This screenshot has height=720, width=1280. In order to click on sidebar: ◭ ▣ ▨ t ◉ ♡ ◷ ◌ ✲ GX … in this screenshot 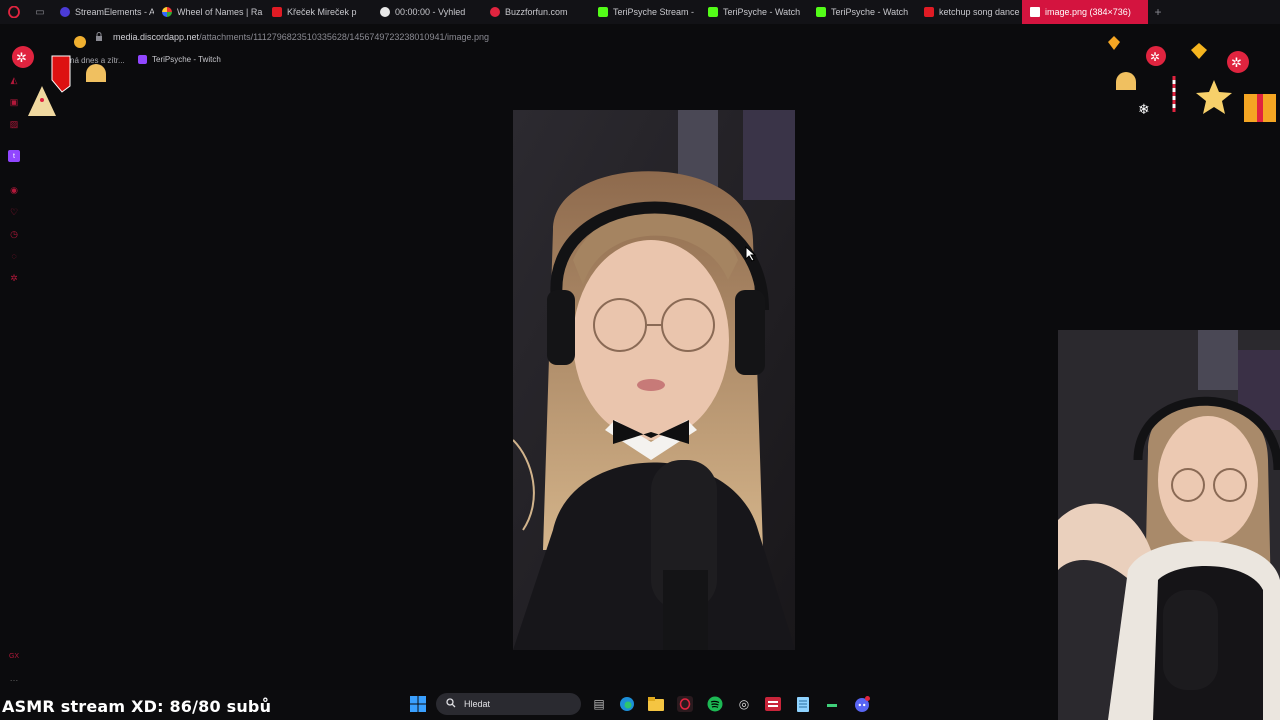, I will do `click(14, 380)`.